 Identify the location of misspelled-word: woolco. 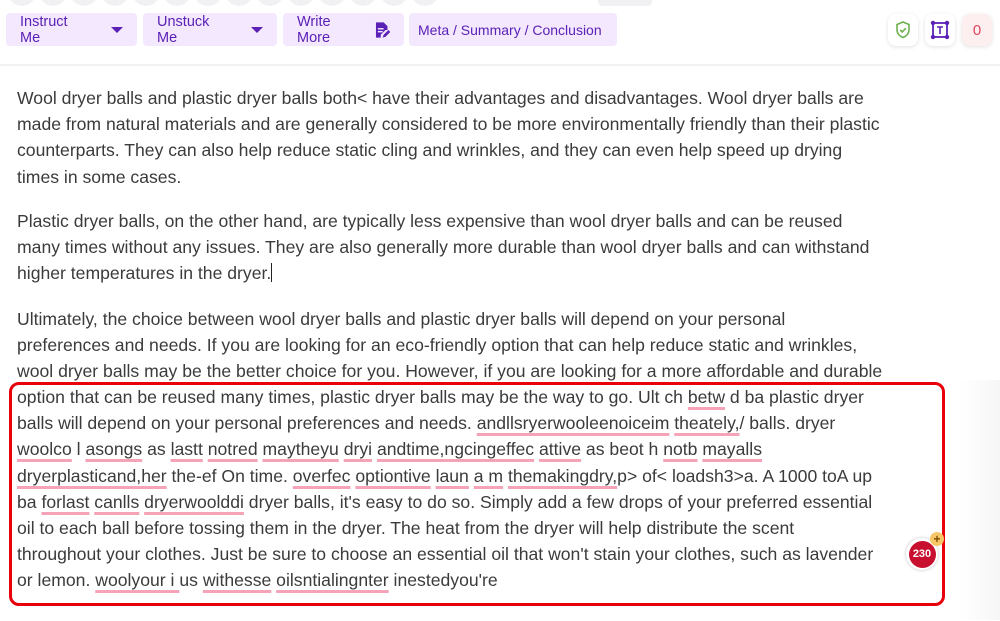
(44, 449).